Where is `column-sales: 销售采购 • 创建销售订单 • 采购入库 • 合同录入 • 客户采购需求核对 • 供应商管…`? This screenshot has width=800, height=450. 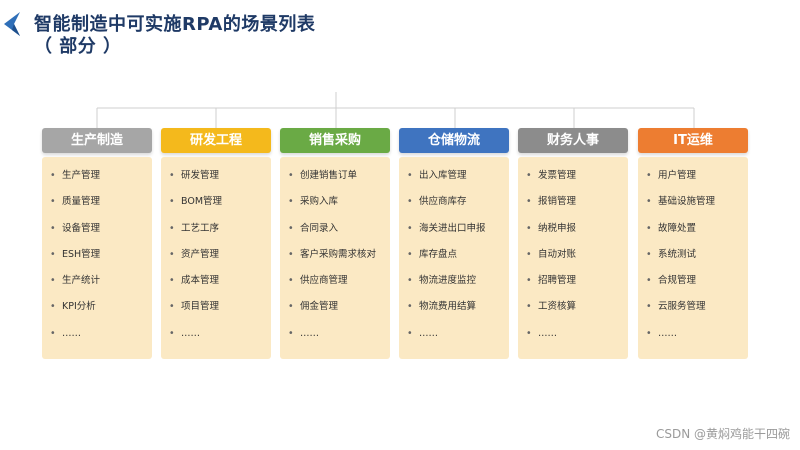 column-sales: 销售采购 • 创建销售订单 • 采购入库 • 合同录入 • 客户采购需求核对 • 供应商管… is located at coordinates (335, 243).